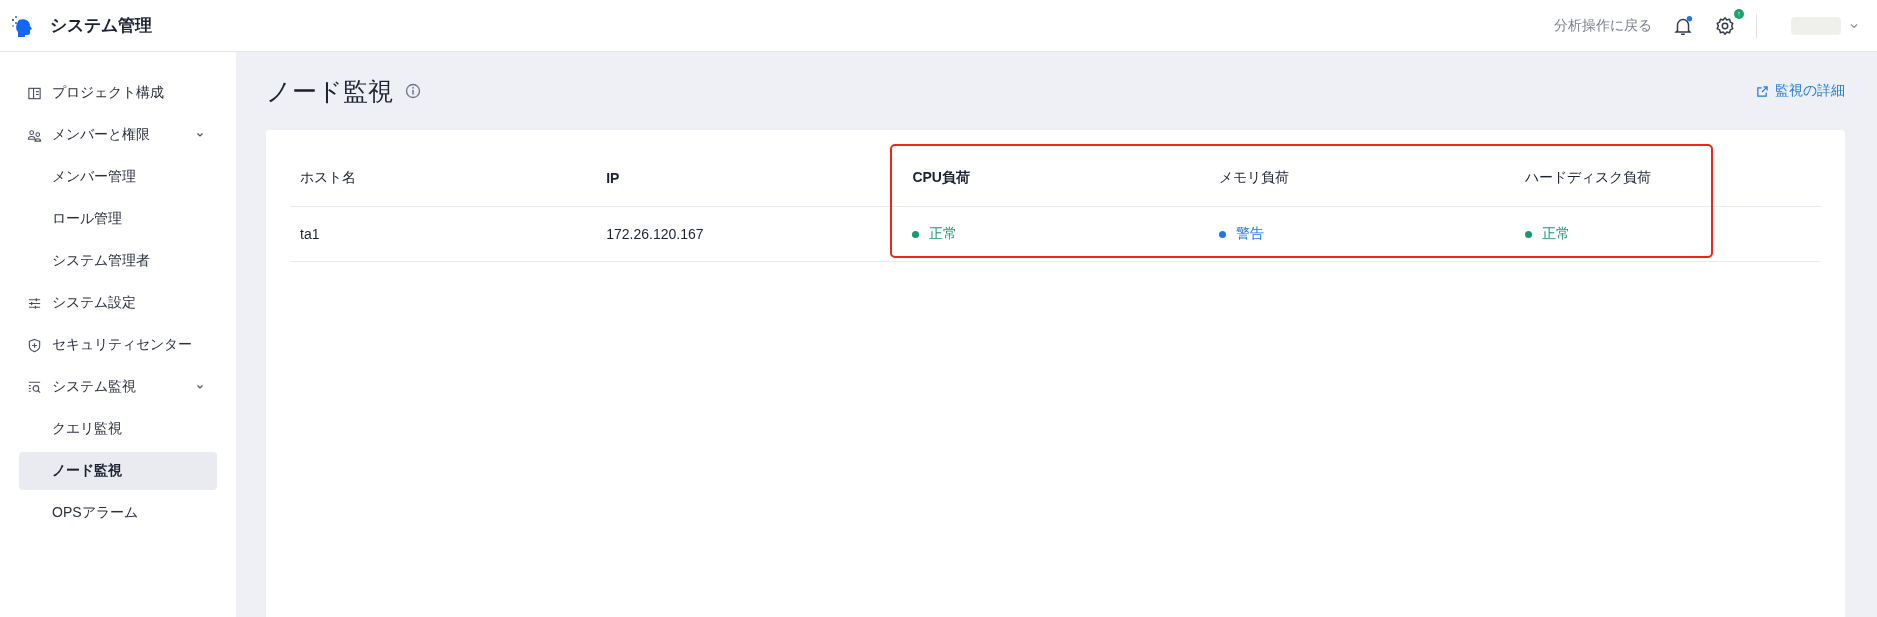  I want to click on sidebar-item-label: セキュリティセンター, so click(122, 345).